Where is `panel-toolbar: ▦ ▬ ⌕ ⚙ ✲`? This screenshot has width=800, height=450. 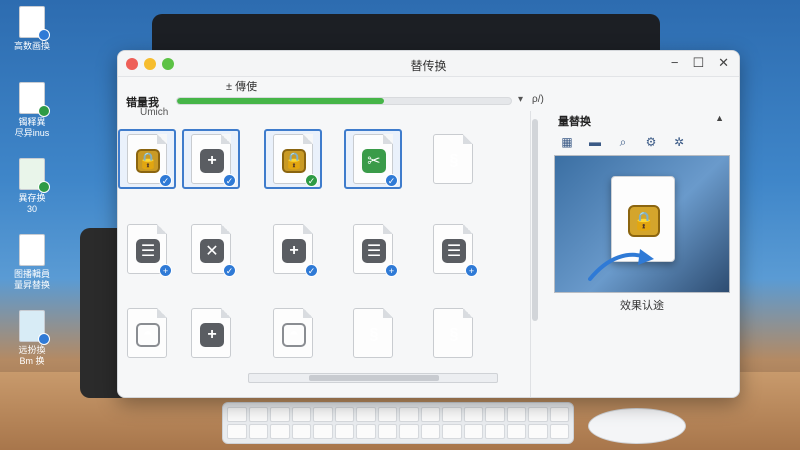
panel-toolbar: ▦ ▬ ⌕ ⚙ ✲ is located at coordinates (623, 142).